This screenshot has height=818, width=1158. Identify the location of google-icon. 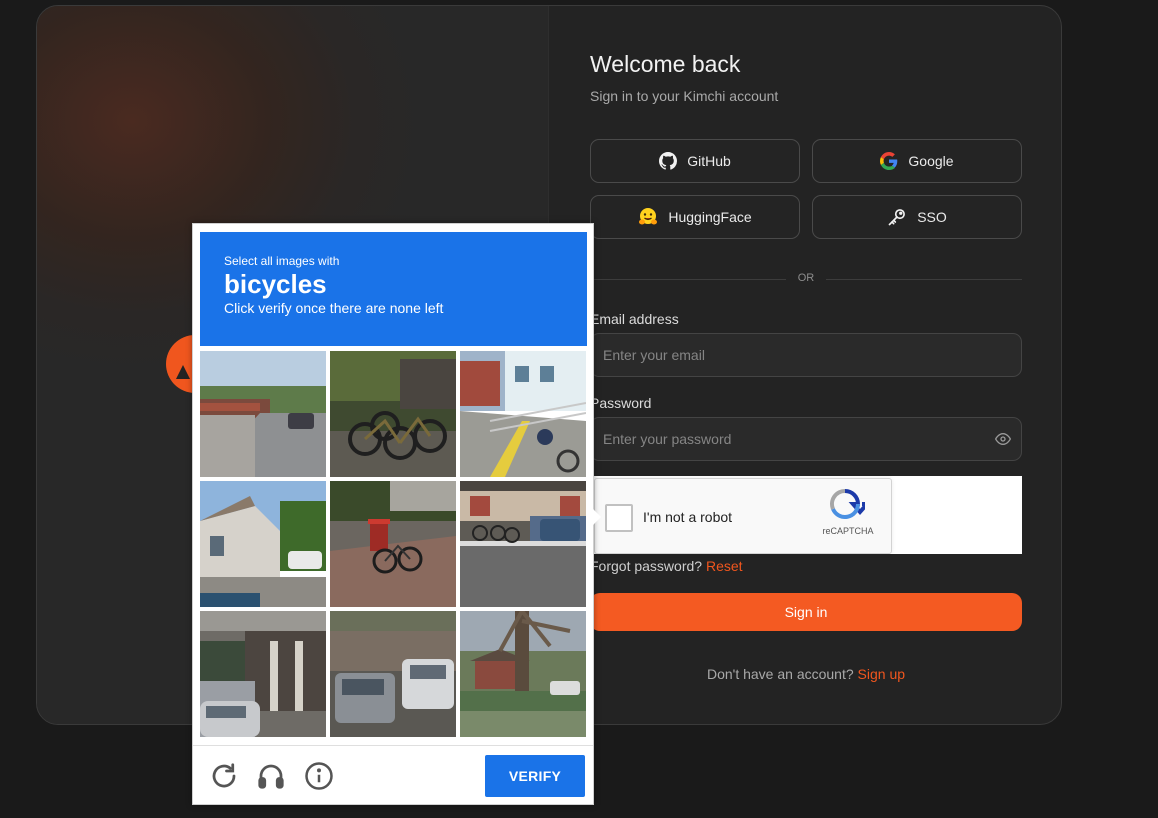
(889, 161).